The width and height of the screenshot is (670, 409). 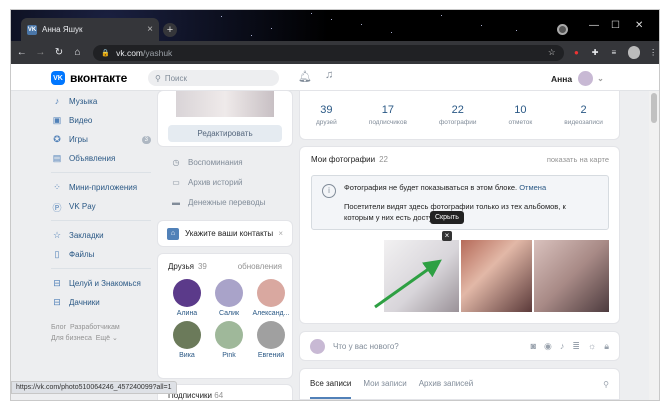 What do you see at coordinates (101, 333) in the screenshot?
I see `footer-links: Блог Разработчикам Для бизнеса Ещё ⌄` at bounding box center [101, 333].